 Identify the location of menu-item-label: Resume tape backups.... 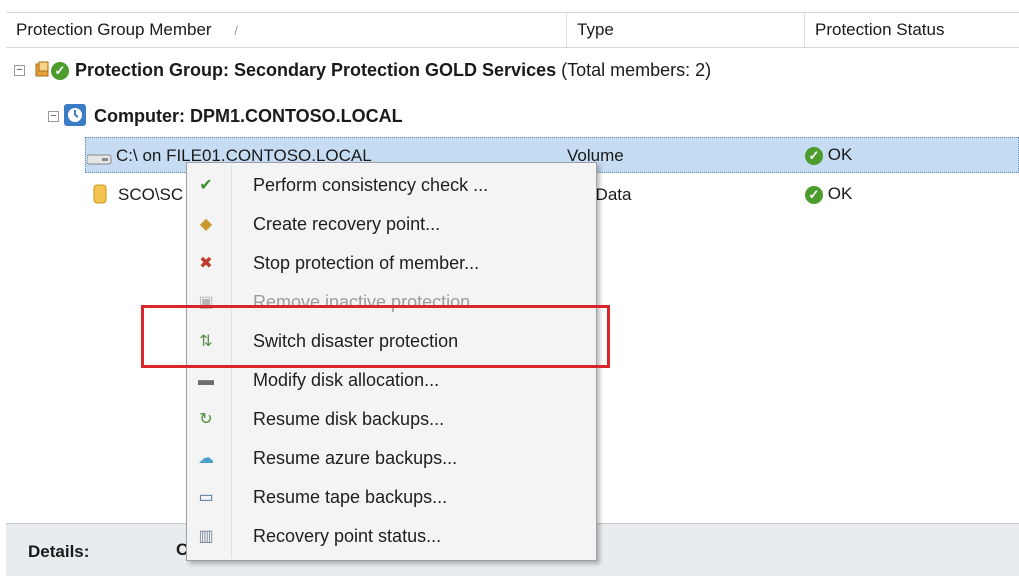
(350, 497).